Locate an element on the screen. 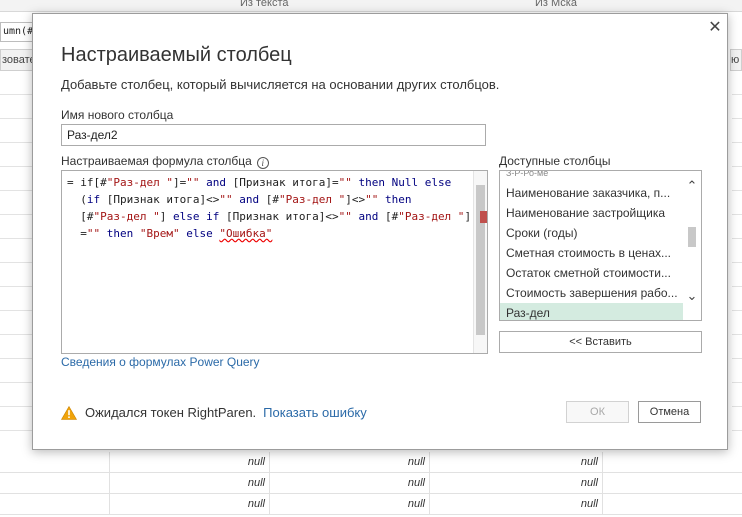 This screenshot has height=517, width=742. close-icon: ✕ is located at coordinates (715, 28).